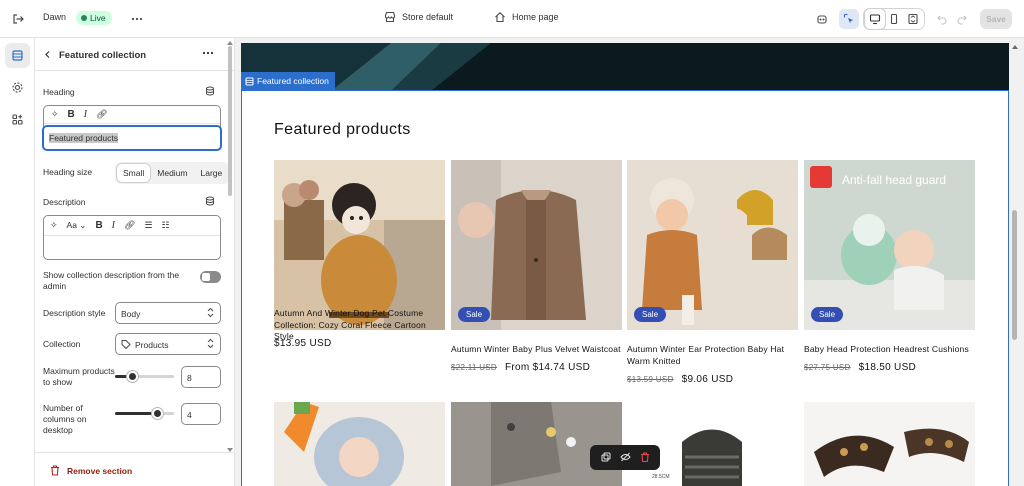 The height and width of the screenshot is (486, 1024). What do you see at coordinates (230, 450) in the screenshot?
I see `scroll-down-icon` at bounding box center [230, 450].